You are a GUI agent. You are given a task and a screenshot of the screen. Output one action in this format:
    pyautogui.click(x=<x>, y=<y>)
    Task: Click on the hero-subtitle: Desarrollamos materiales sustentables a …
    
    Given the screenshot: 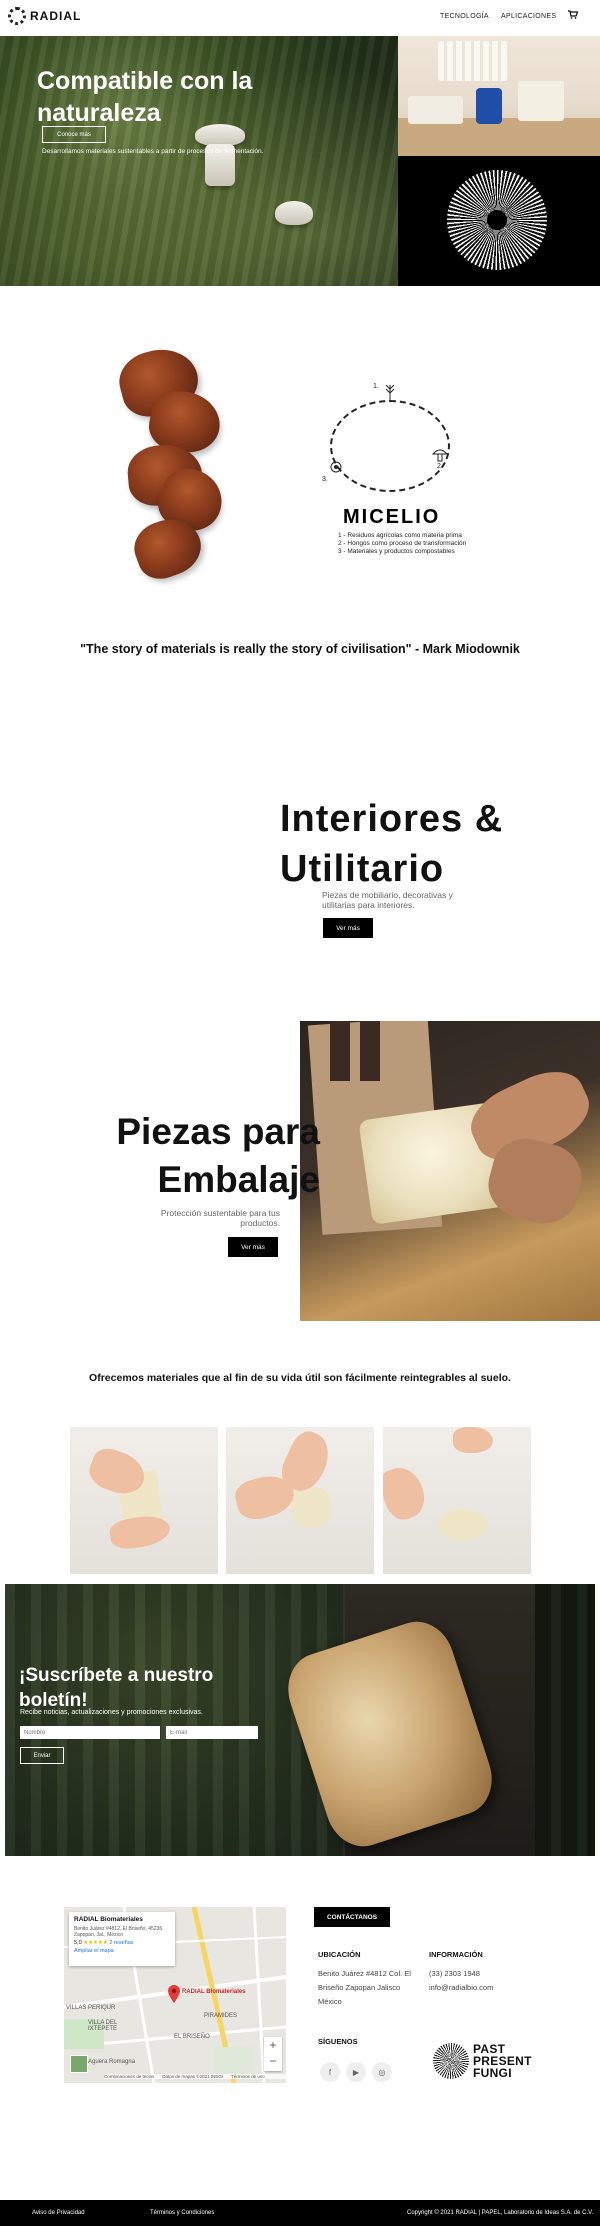 What is the action you would take?
    pyautogui.click(x=153, y=151)
    